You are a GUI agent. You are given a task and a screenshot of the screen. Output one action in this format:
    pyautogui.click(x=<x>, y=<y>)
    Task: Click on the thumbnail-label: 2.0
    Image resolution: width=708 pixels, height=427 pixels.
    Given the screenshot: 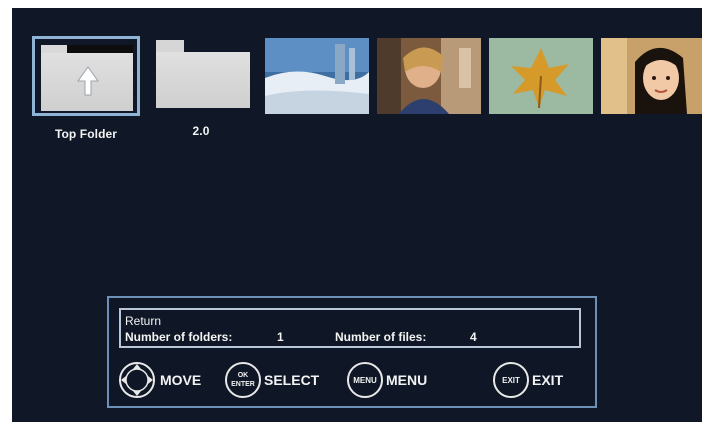 What is the action you would take?
    pyautogui.click(x=201, y=131)
    